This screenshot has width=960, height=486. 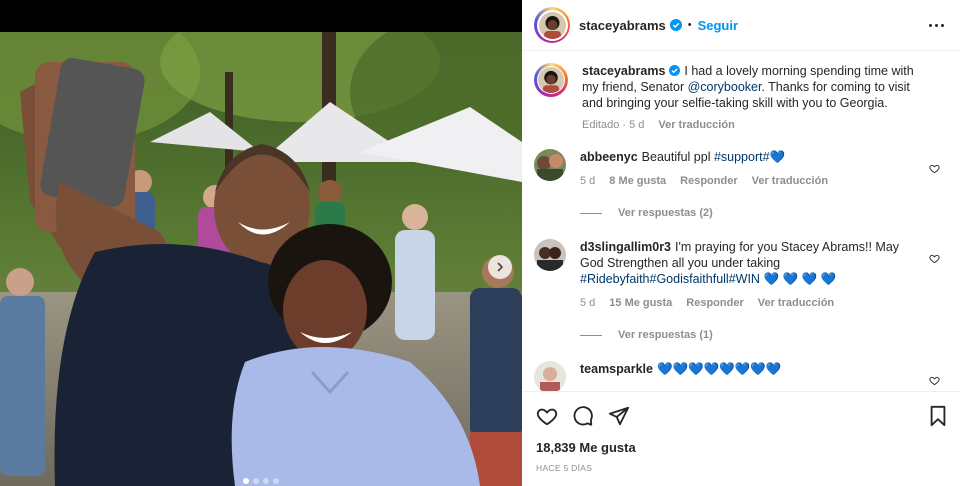 I want to click on comment-emoji: 💙, so click(x=777, y=157).